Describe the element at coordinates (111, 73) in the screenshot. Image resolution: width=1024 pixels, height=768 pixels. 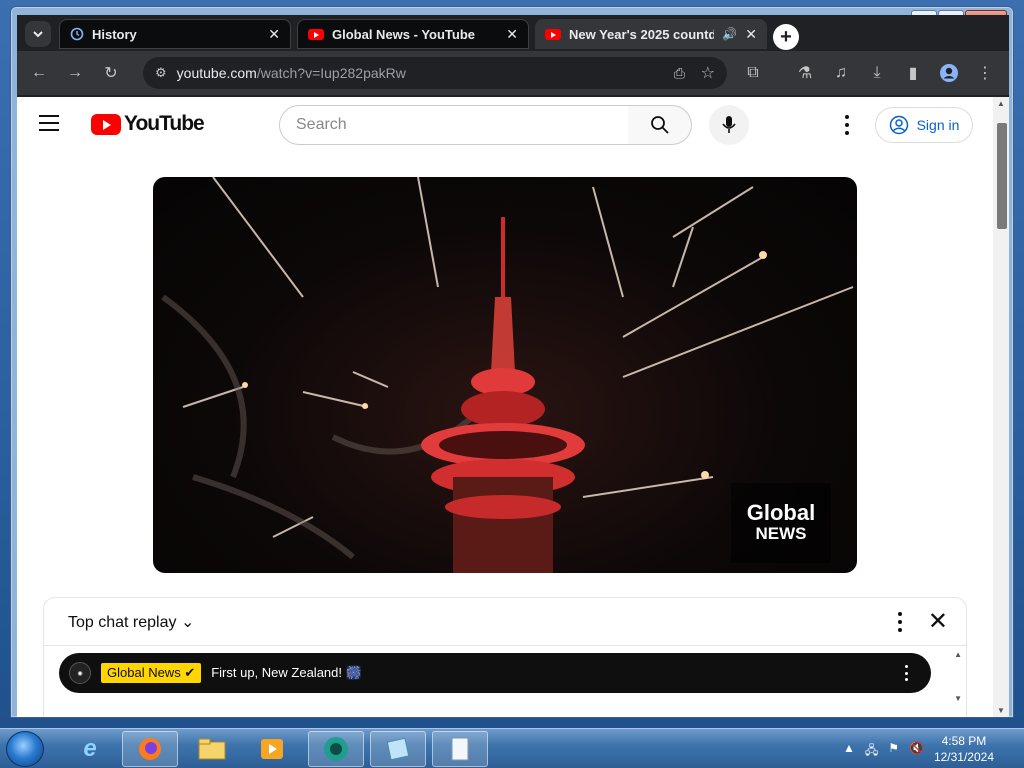
I see `reload-icon: ↻` at that location.